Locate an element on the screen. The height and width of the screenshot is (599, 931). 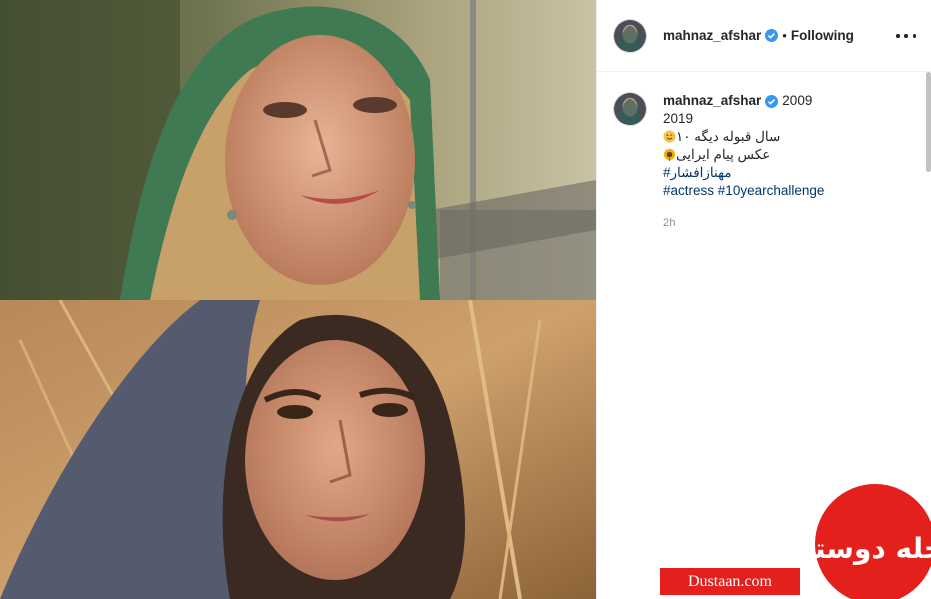
following-button: Following is located at coordinates (822, 35).